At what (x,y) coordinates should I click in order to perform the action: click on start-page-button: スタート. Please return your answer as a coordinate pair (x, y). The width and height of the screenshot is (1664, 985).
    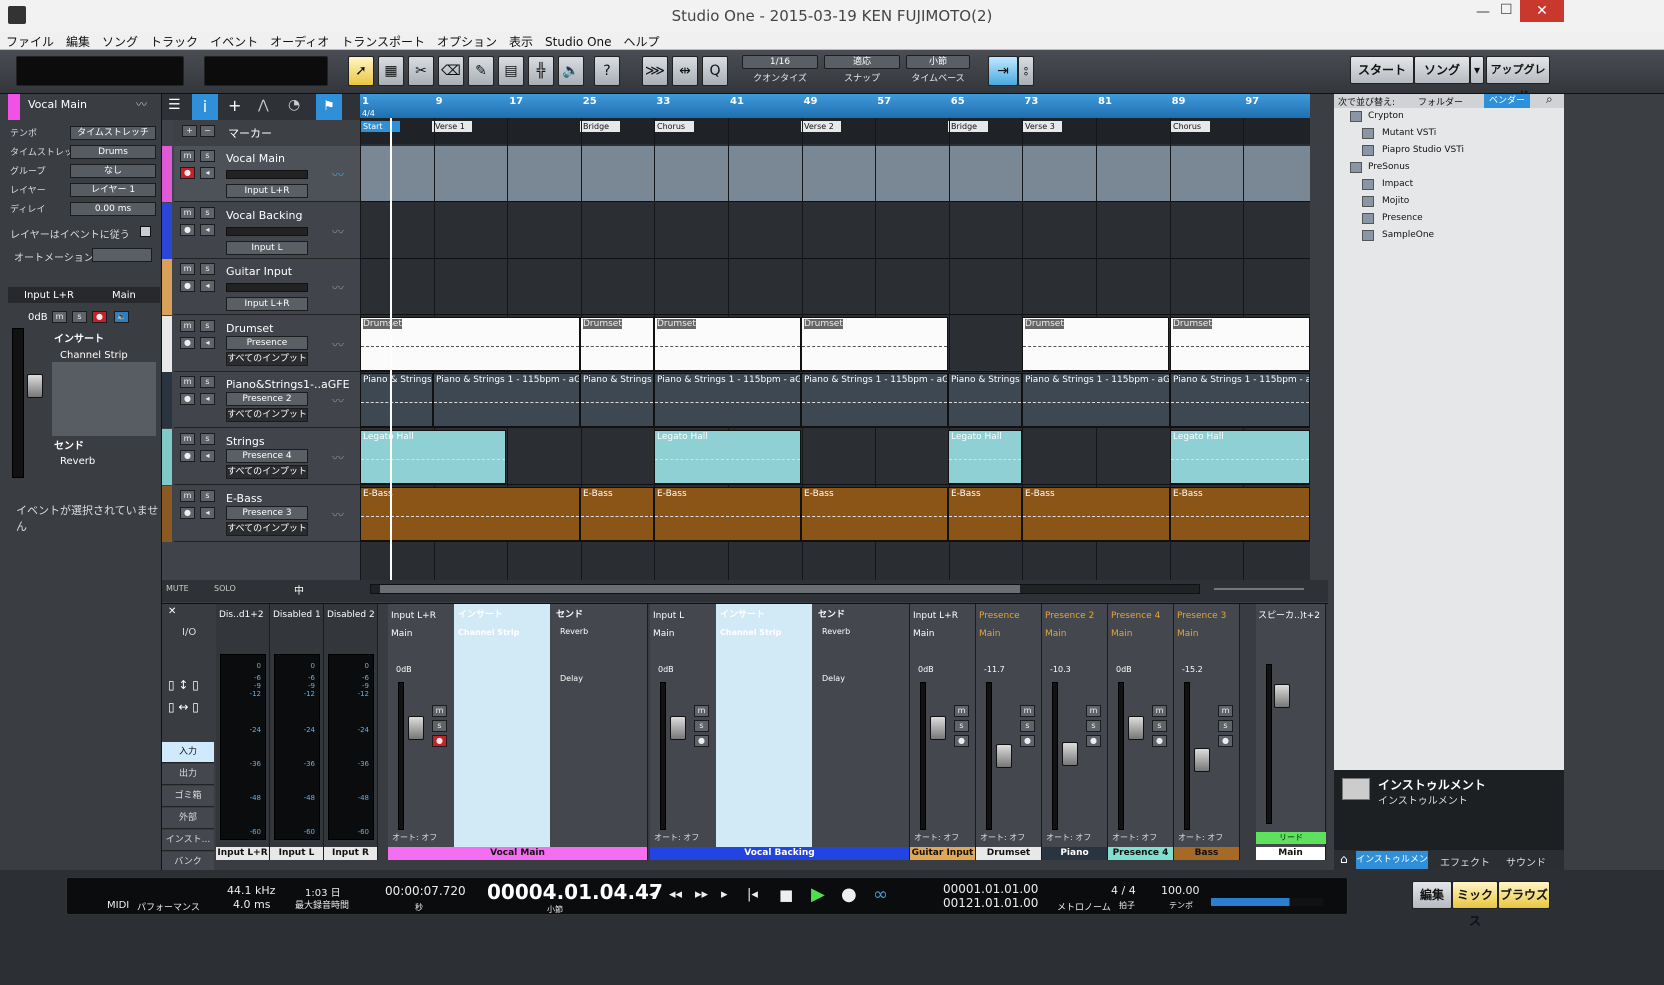
    Looking at the image, I should click on (1382, 70).